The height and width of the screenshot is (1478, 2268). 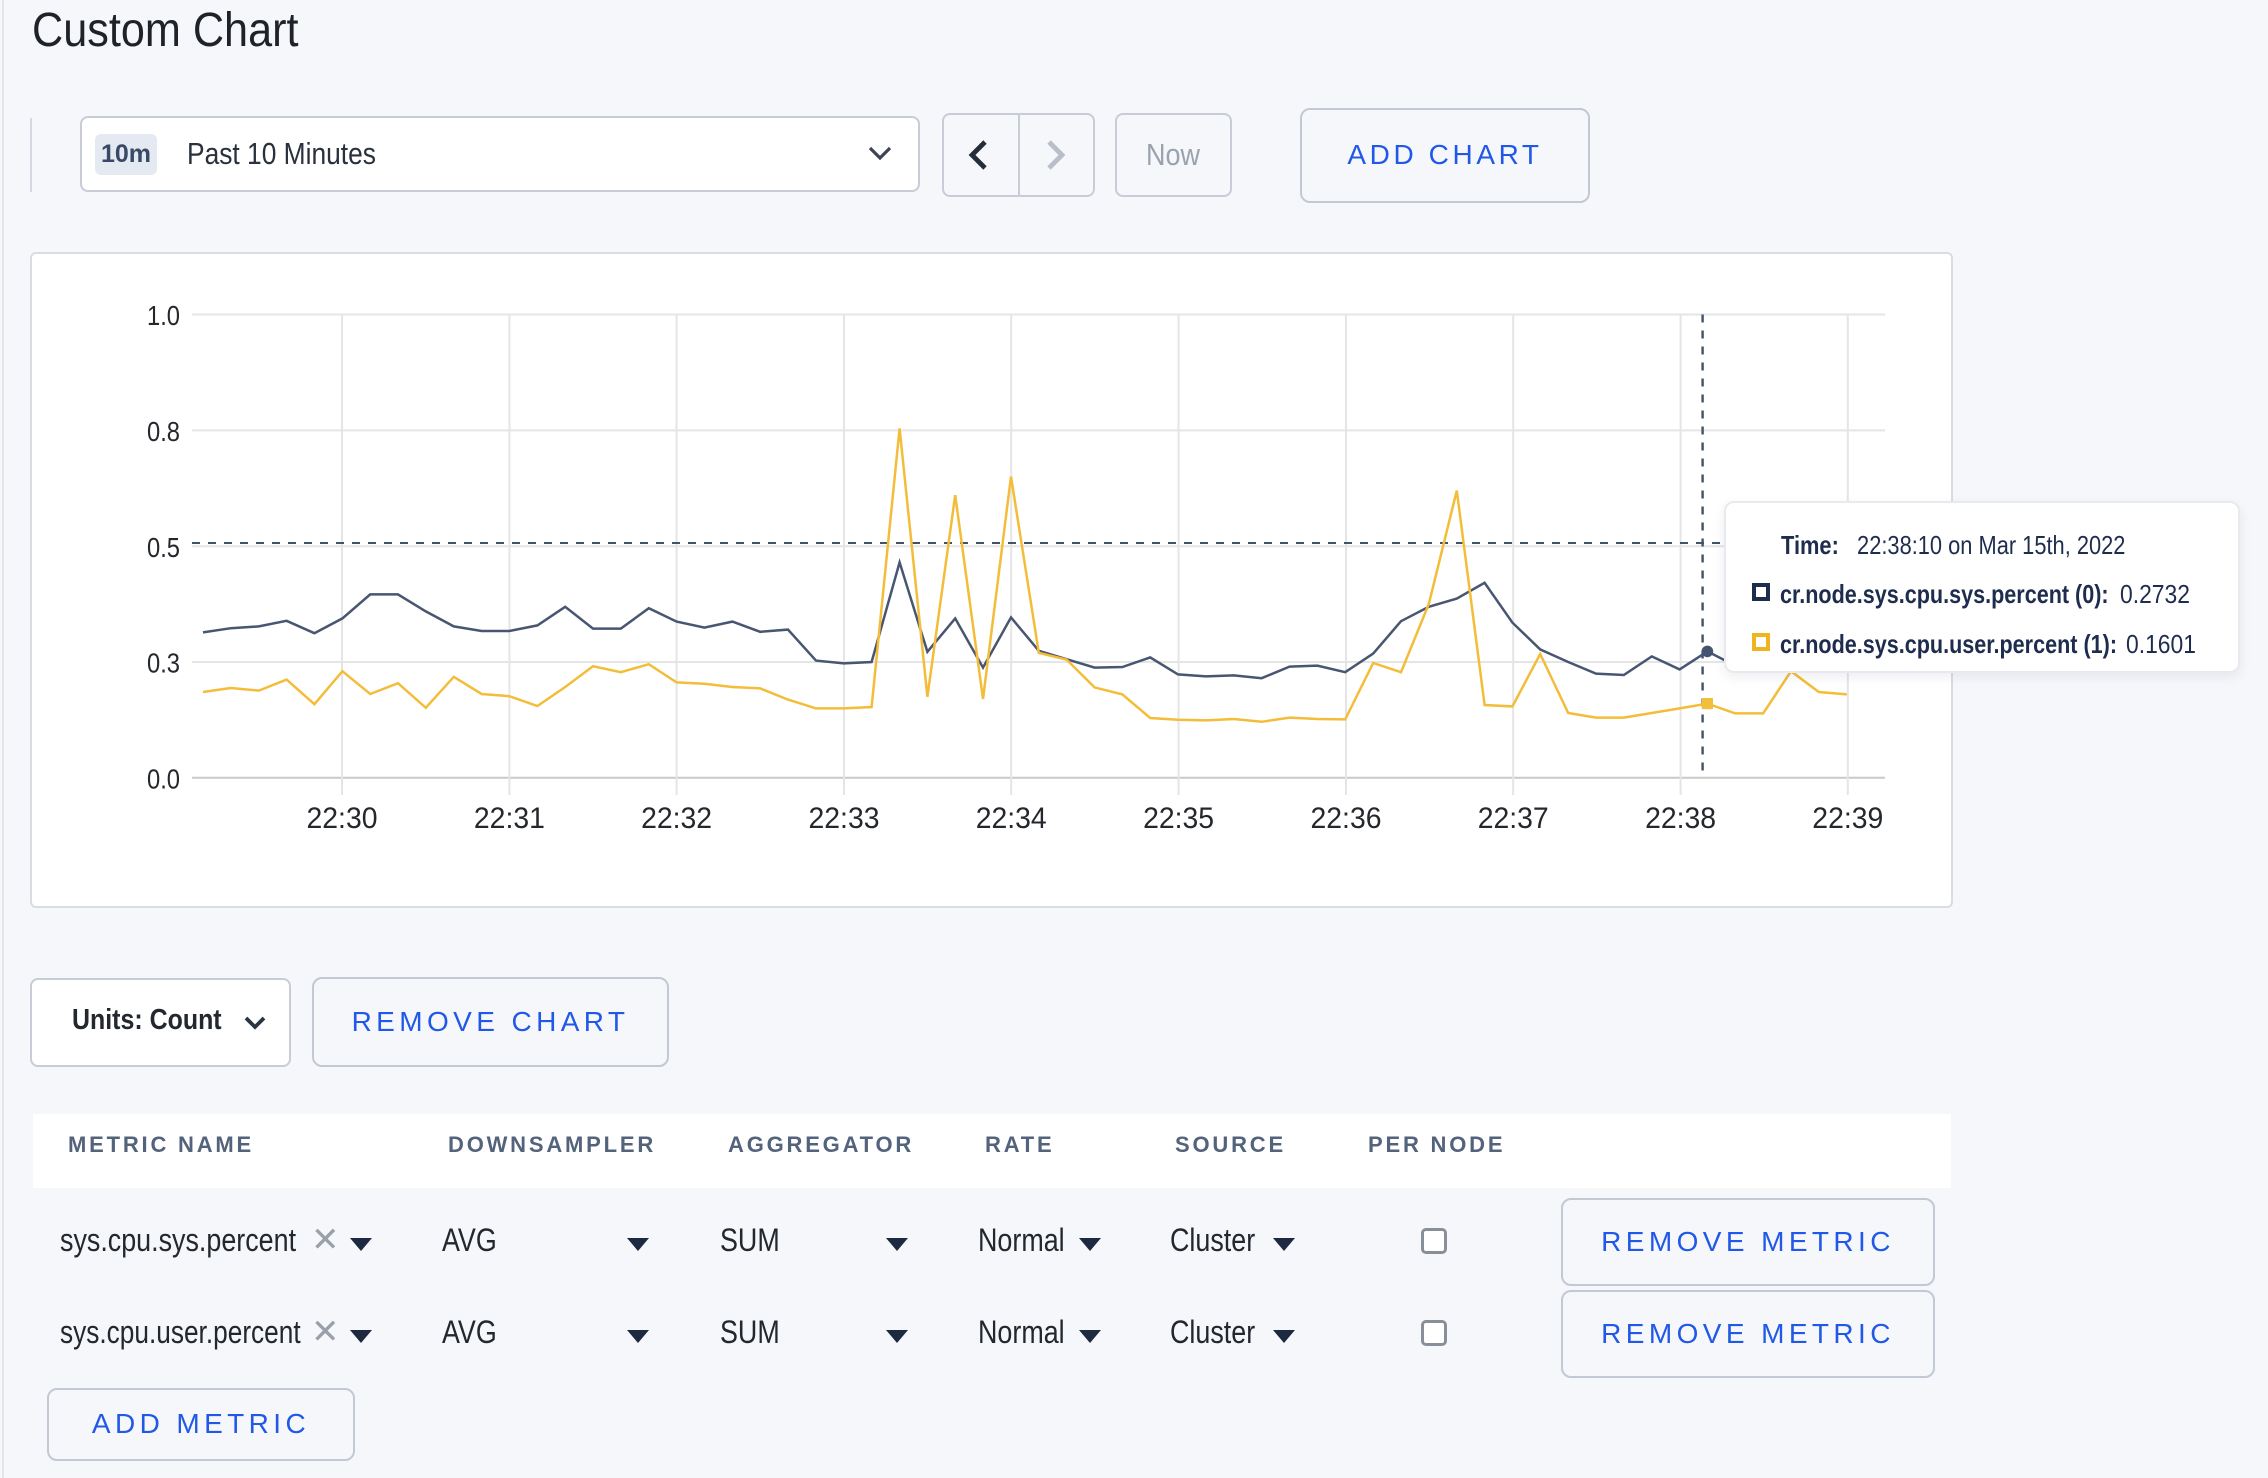 What do you see at coordinates (1178, 818) in the screenshot?
I see `svg-text: 22:35` at bounding box center [1178, 818].